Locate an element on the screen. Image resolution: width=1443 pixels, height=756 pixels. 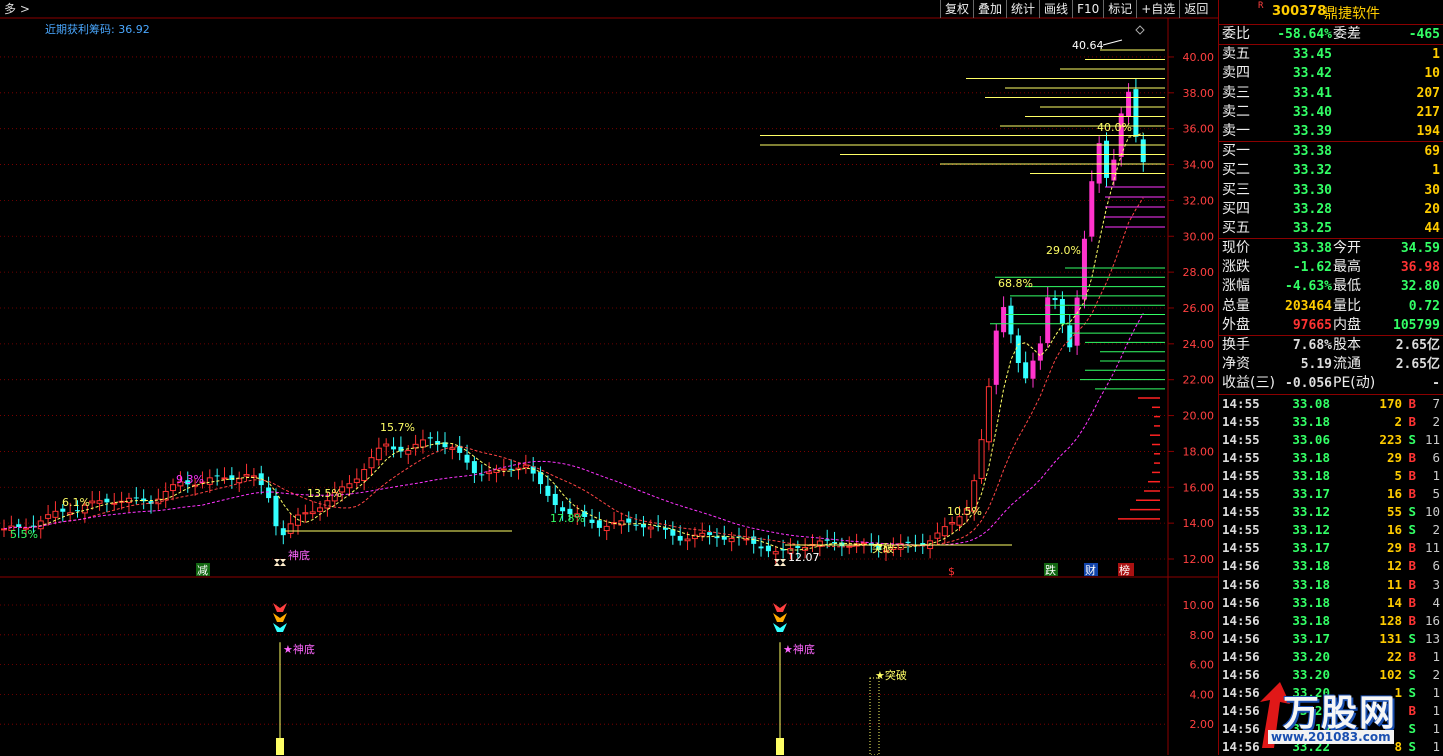
f10-button: F10 is located at coordinates (1087, 9).